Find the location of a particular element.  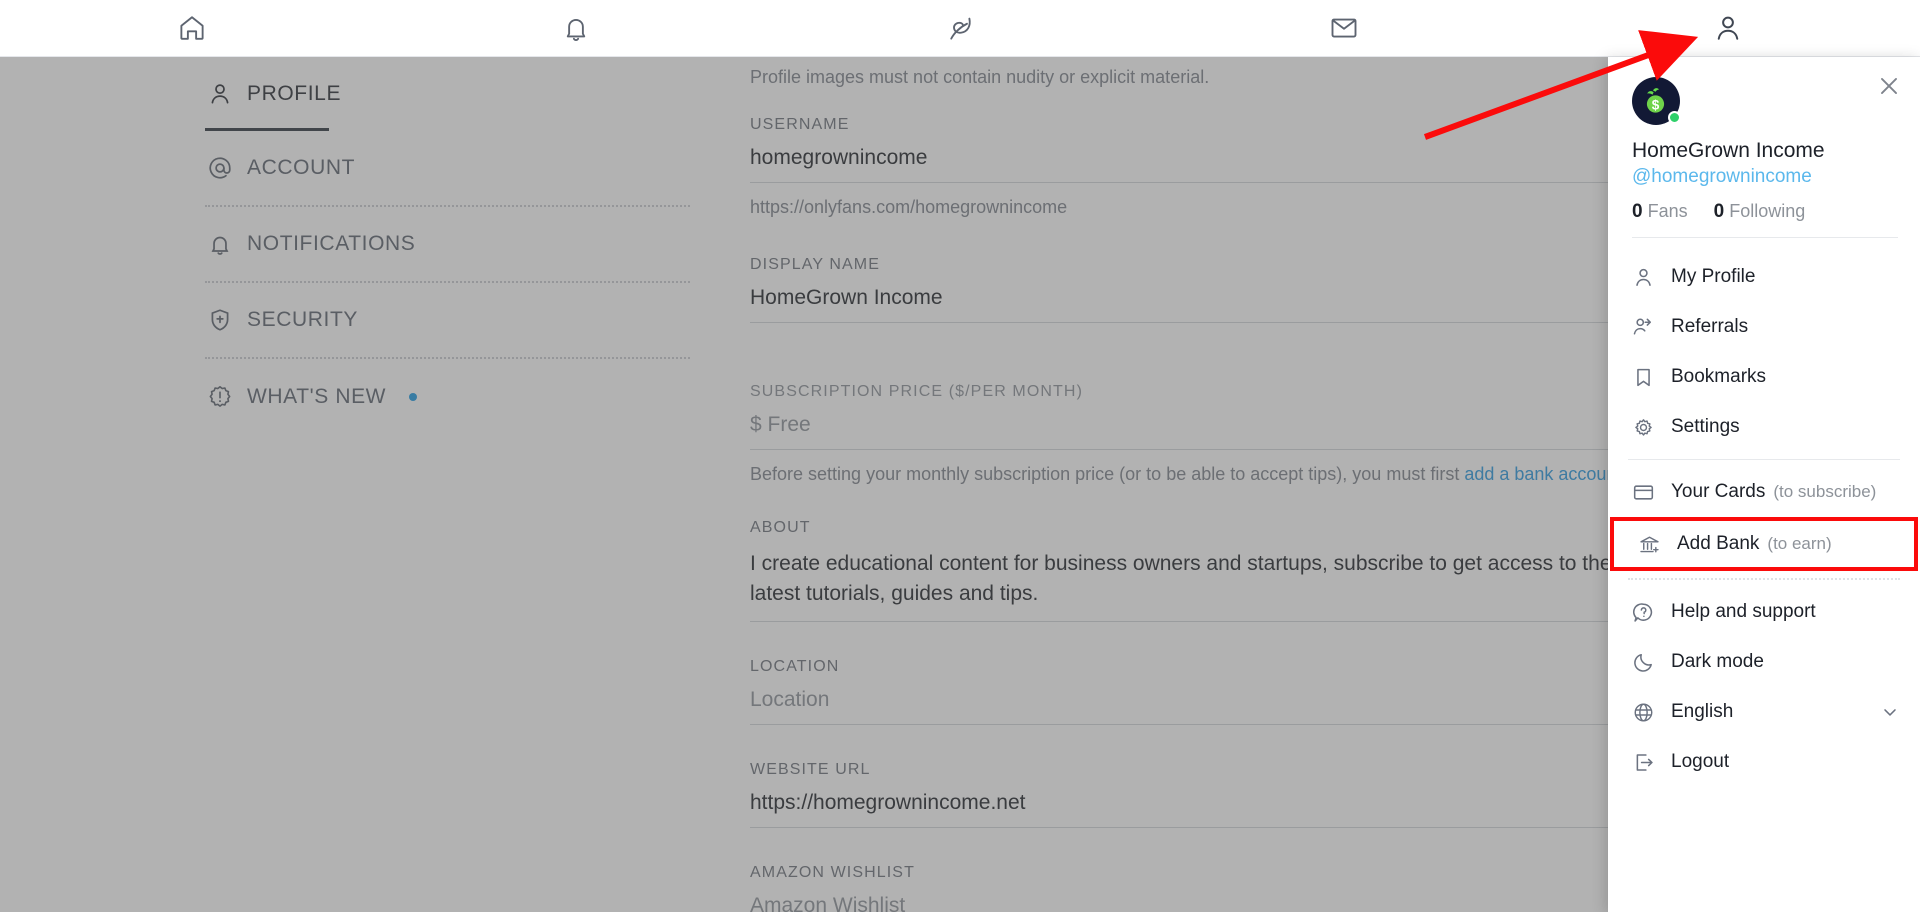

sidebar-item-whats-new: WHAT'S NEW is located at coordinates (447, 397).